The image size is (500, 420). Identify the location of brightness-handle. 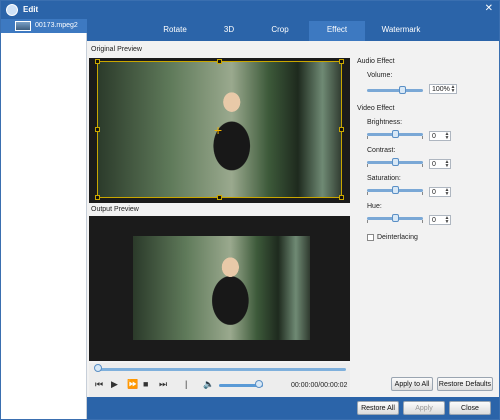
(395, 134).